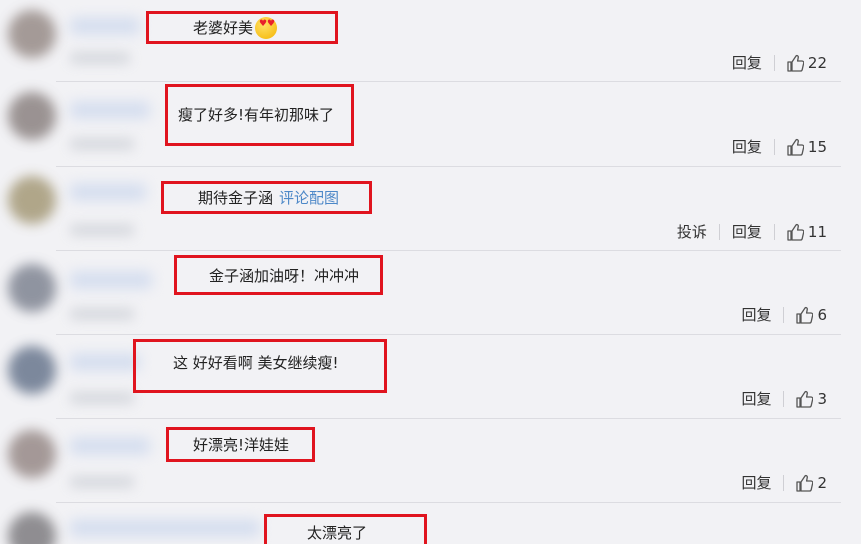 The width and height of the screenshot is (861, 544). I want to click on like-button: 3, so click(811, 399).